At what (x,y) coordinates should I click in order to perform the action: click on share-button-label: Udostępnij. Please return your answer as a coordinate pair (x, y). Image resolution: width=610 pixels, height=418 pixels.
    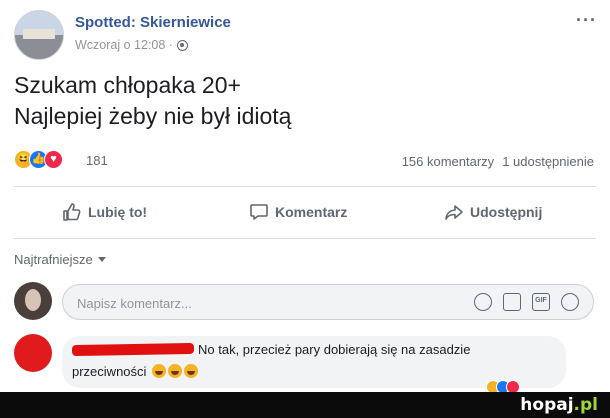
    Looking at the image, I should click on (506, 212).